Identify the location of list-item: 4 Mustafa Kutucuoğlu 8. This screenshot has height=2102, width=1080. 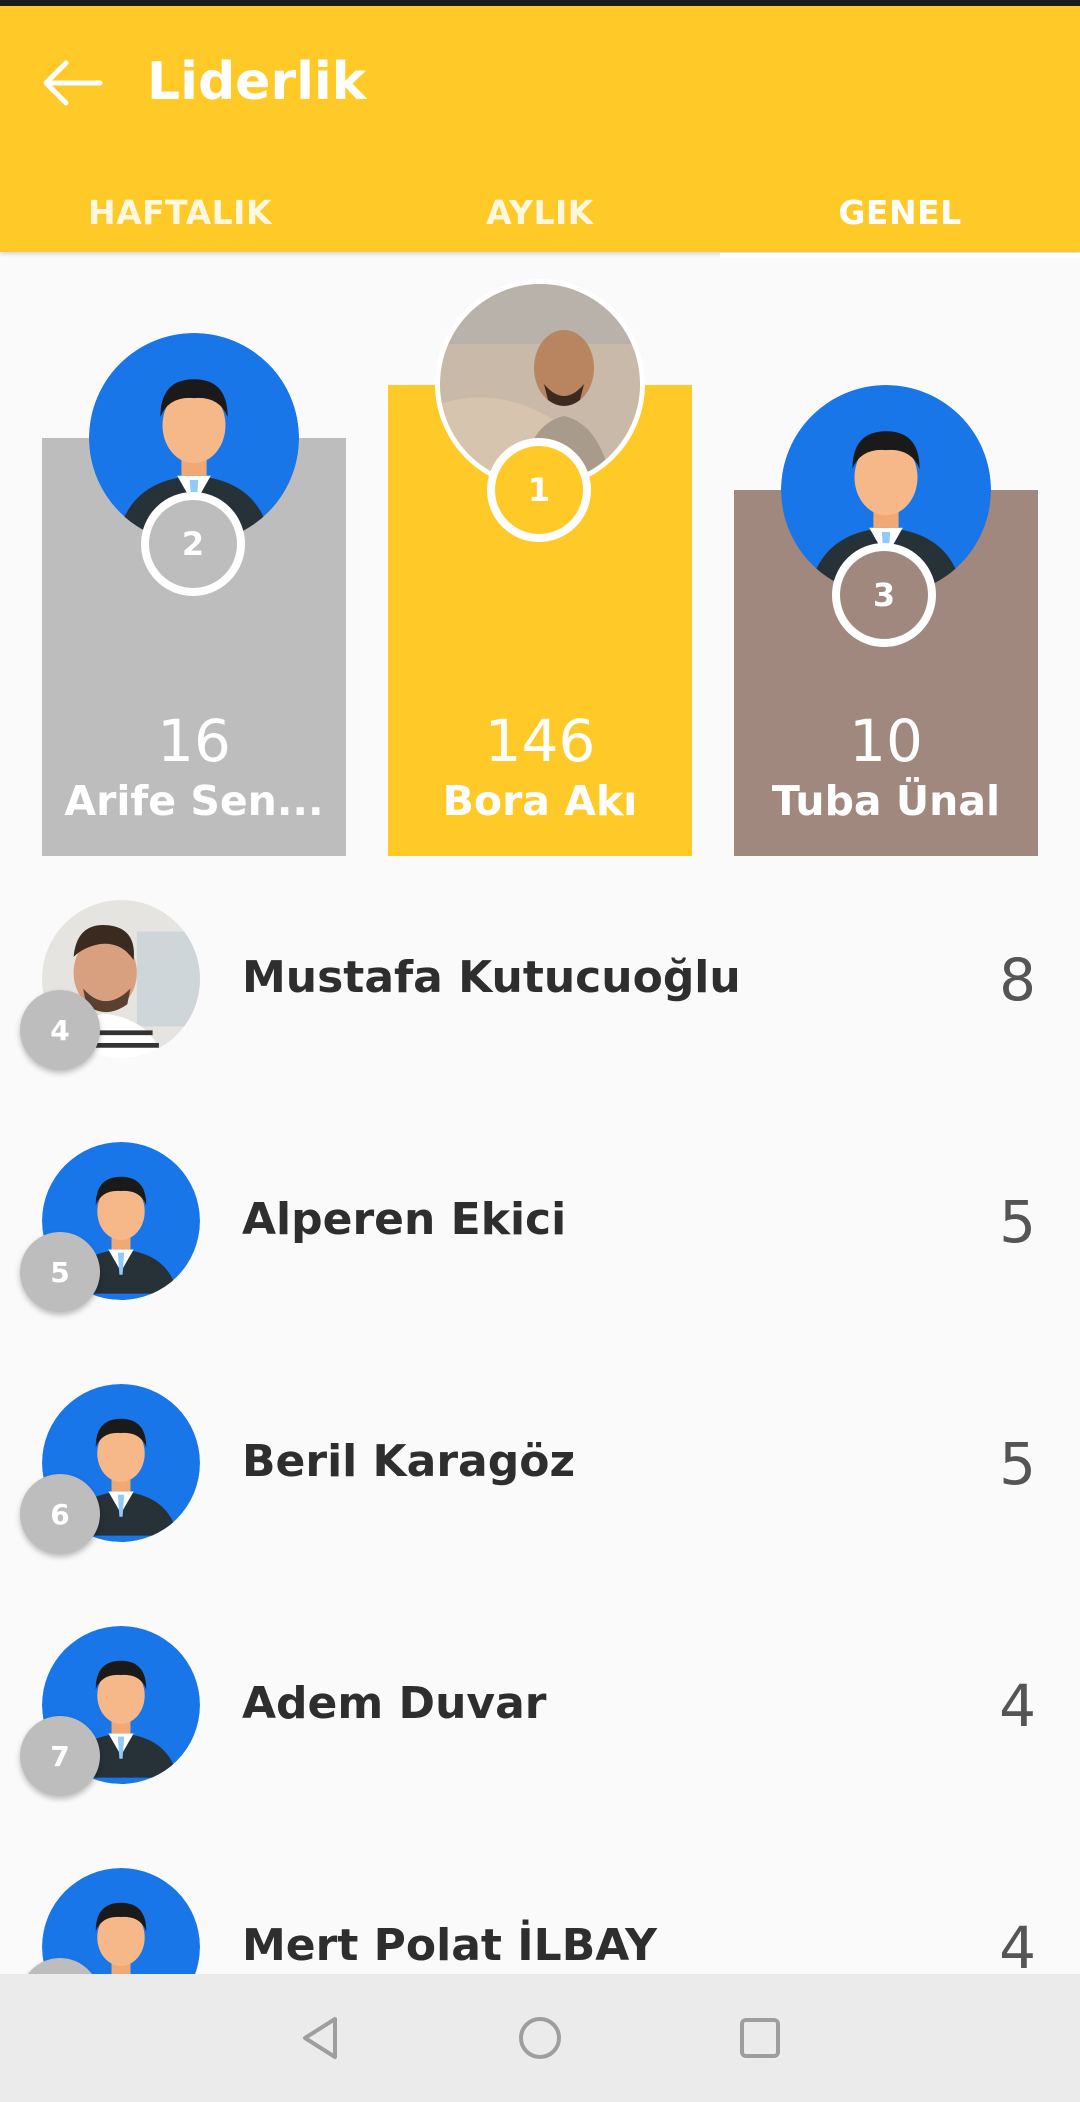
(540, 981).